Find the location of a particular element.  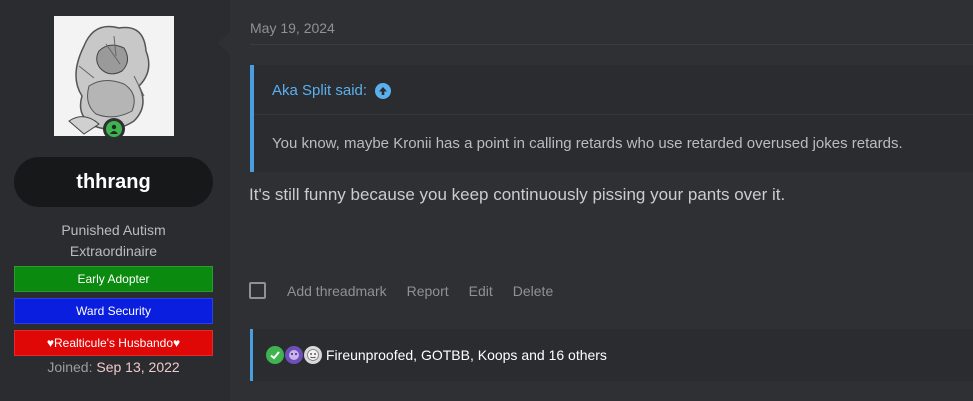

face-reaction-icon is located at coordinates (313, 355).